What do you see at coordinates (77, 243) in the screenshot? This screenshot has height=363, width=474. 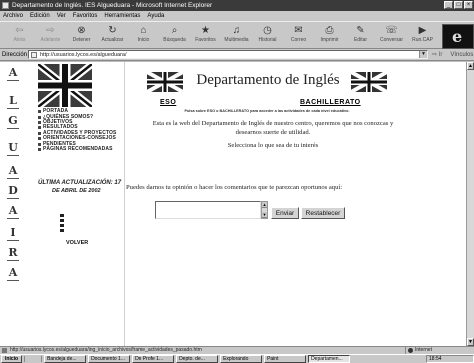 I see `back-link: VOLVER` at bounding box center [77, 243].